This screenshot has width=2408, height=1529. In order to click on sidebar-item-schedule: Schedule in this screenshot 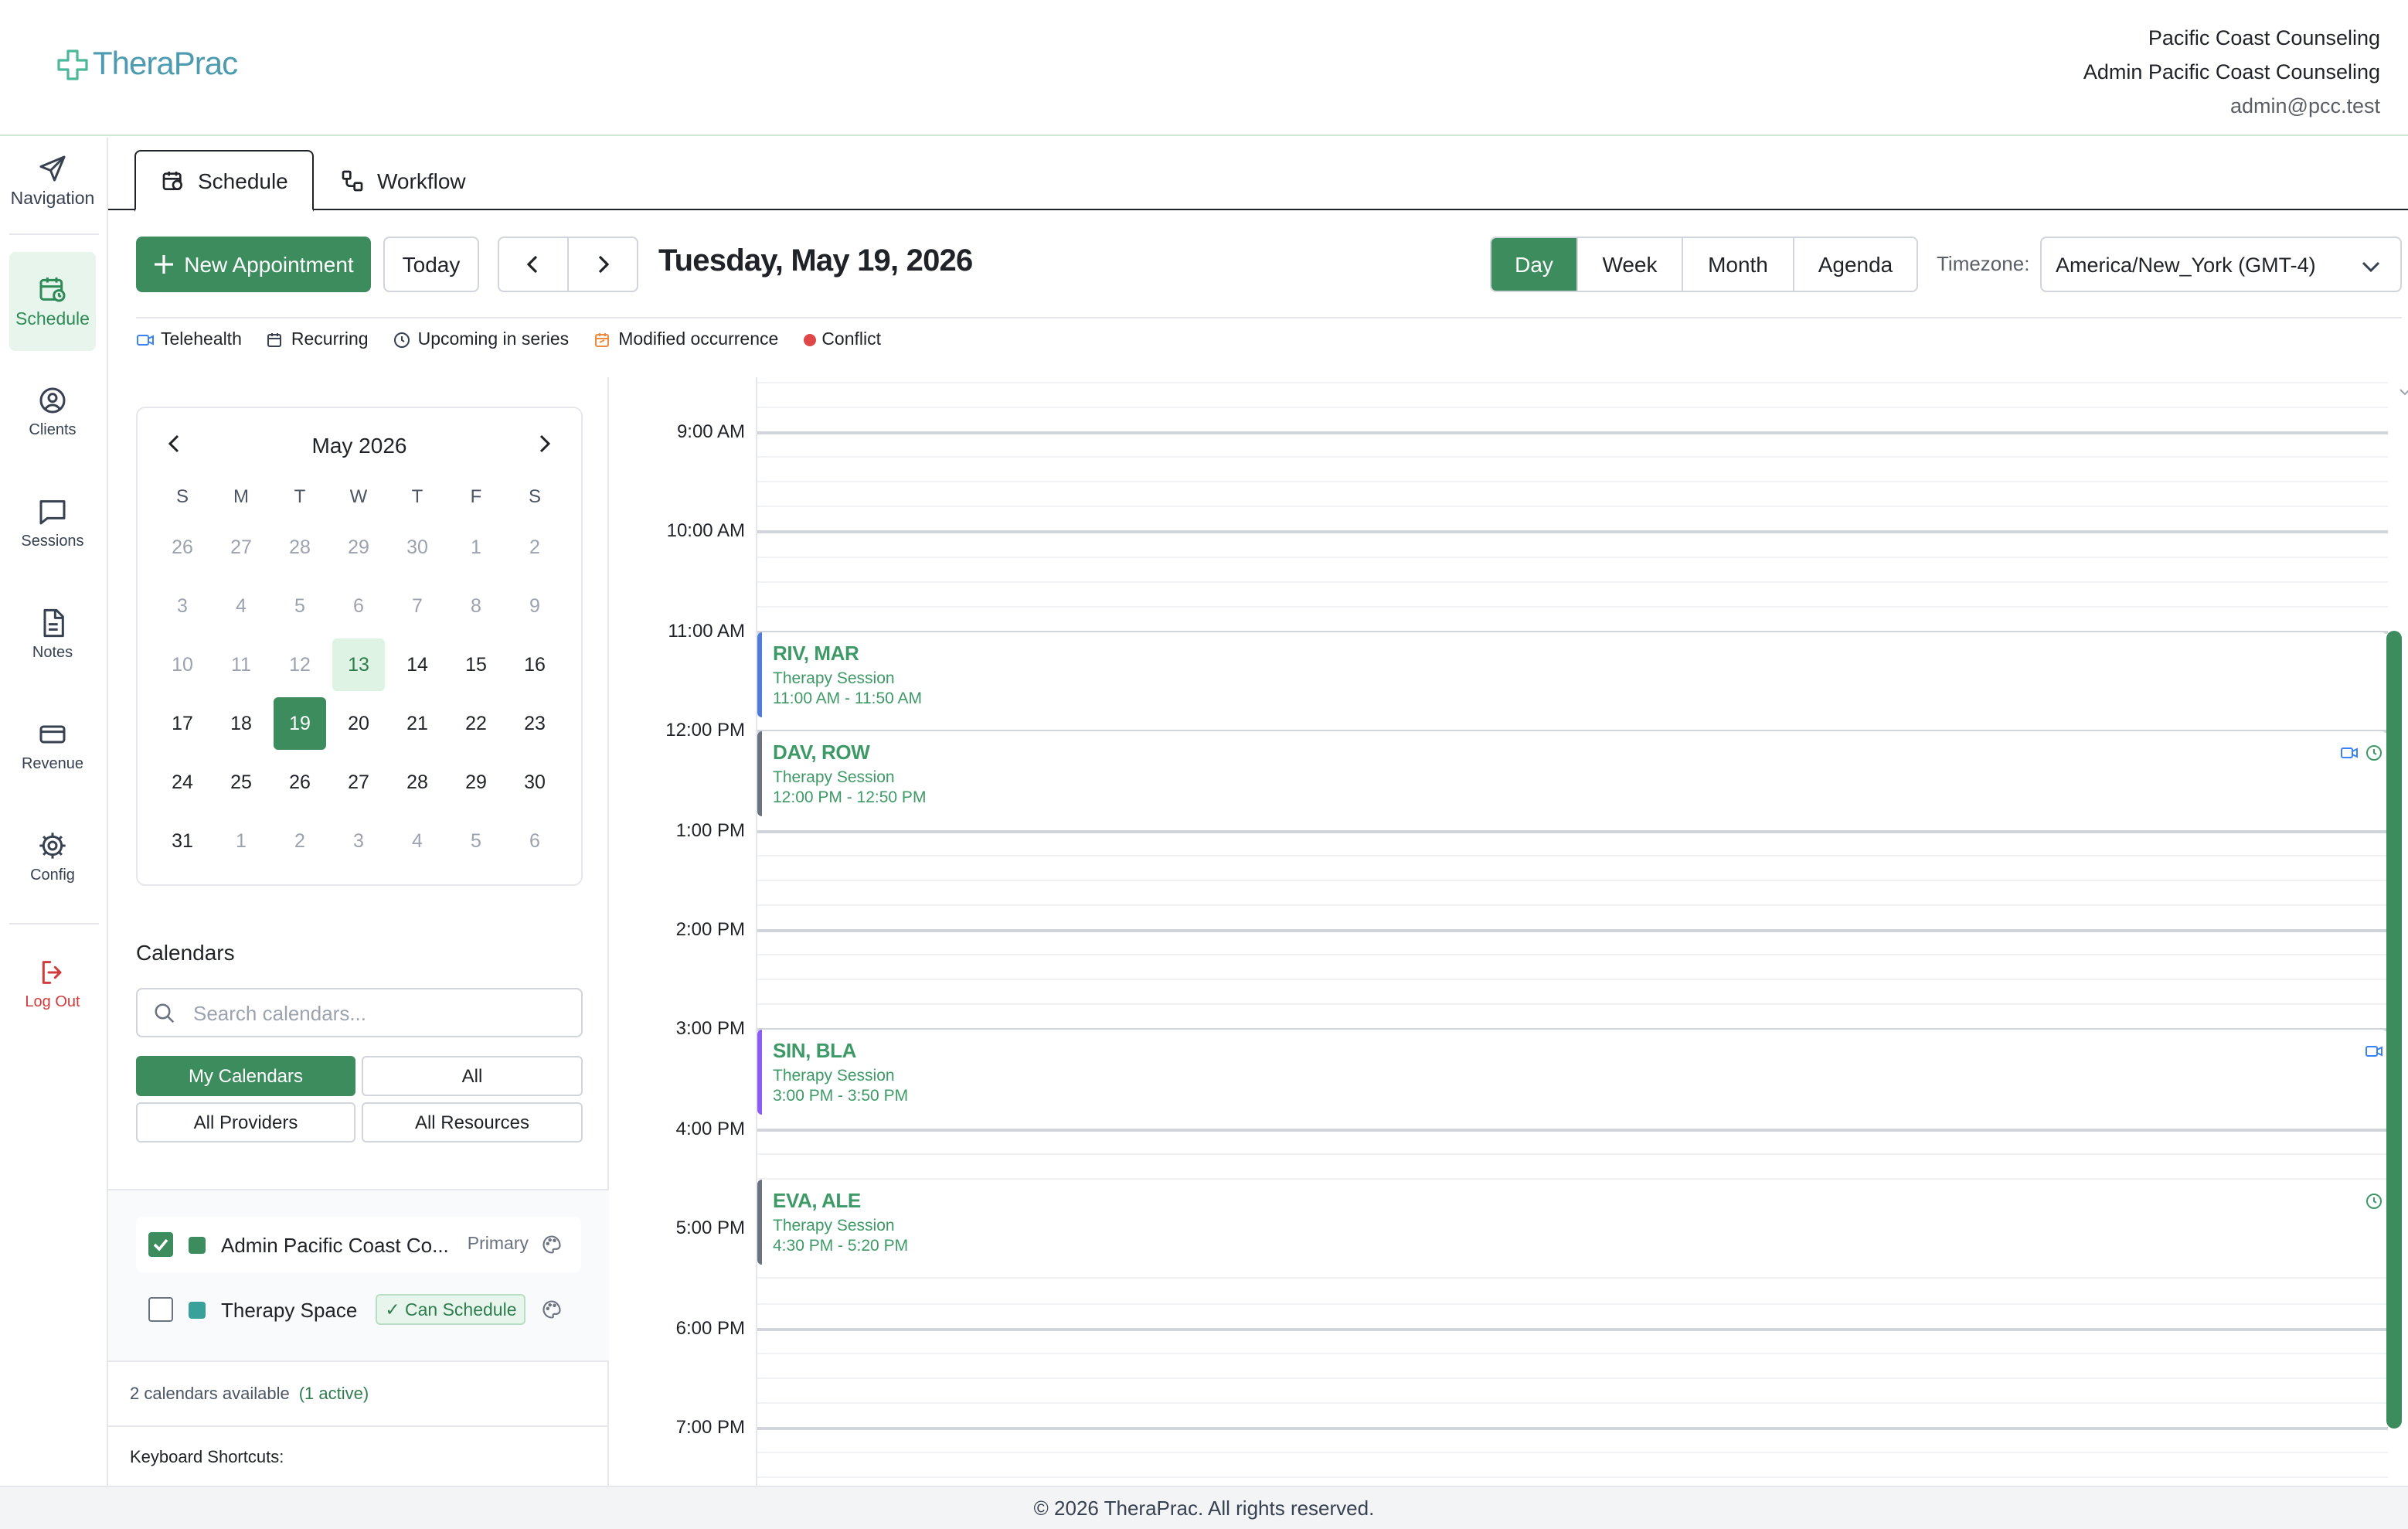, I will do `click(52, 301)`.